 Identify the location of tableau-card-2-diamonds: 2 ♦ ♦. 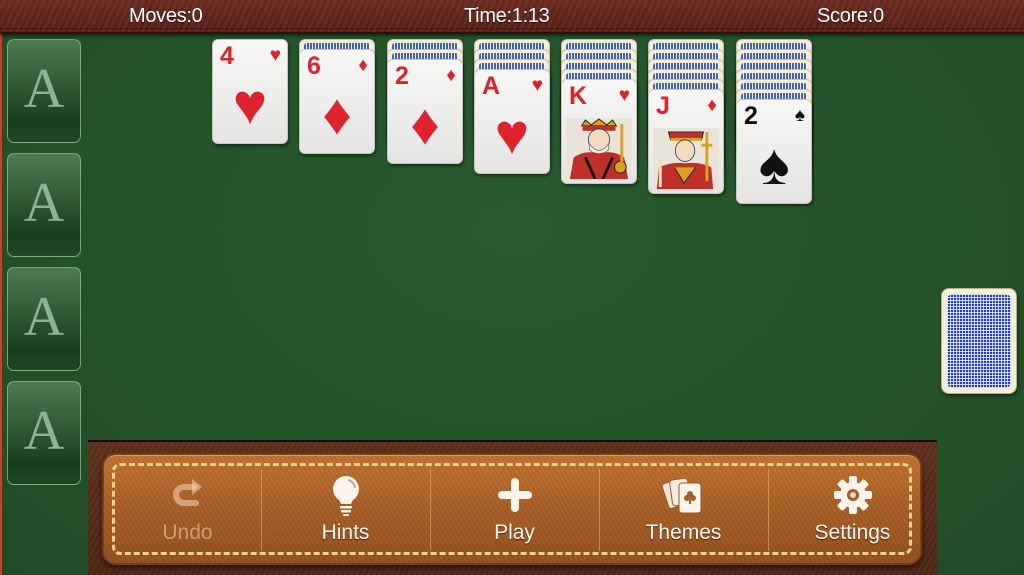
(425, 111).